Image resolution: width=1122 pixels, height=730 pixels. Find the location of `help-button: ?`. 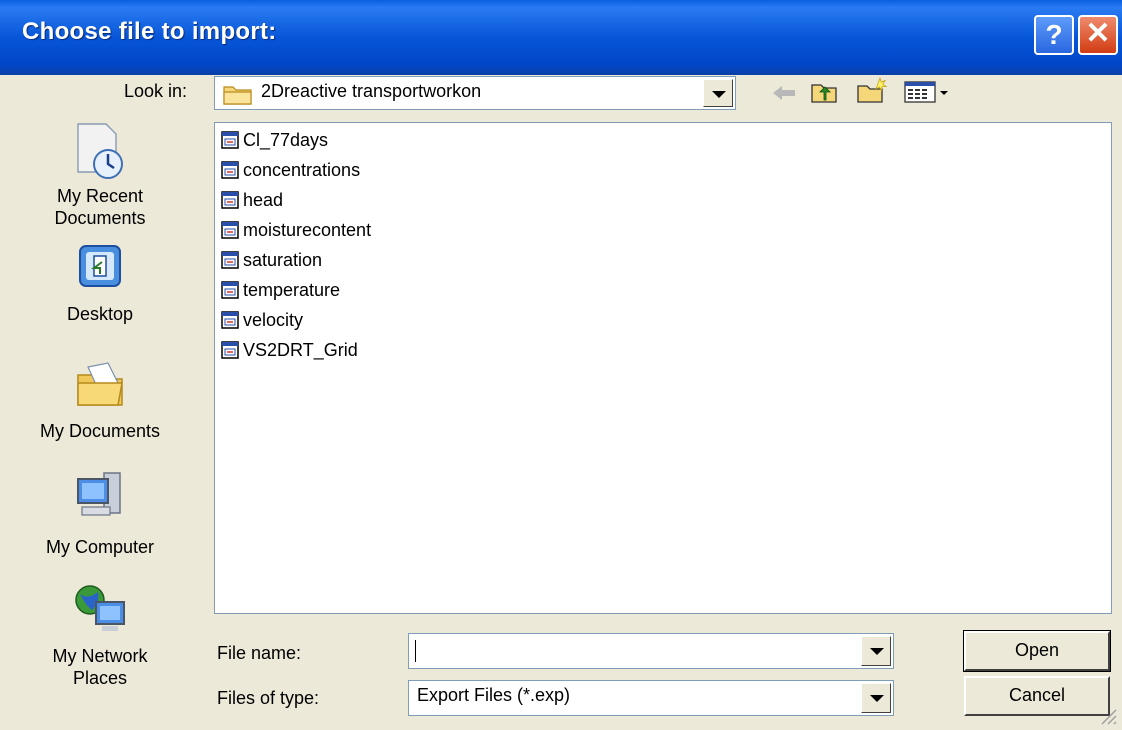

help-button: ? is located at coordinates (1054, 35).